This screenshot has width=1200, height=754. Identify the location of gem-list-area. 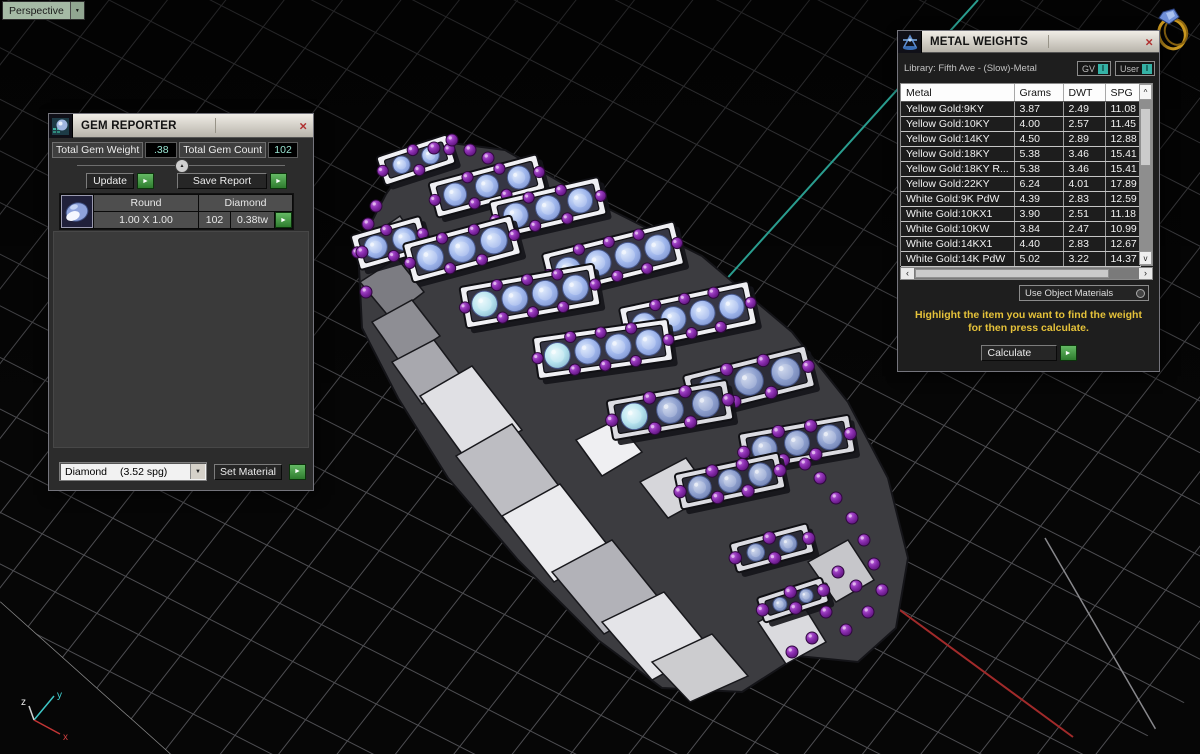
(181, 339).